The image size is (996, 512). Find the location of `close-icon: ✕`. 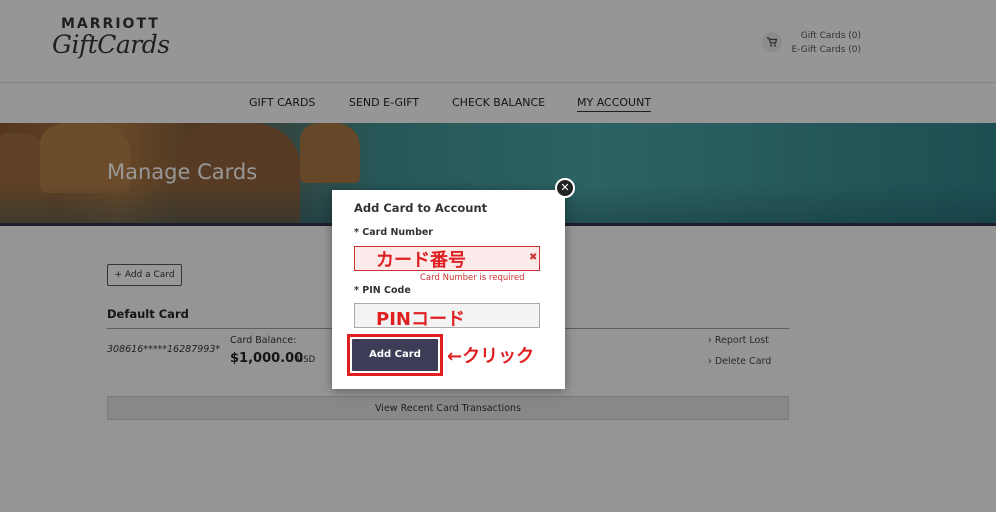

close-icon: ✕ is located at coordinates (565, 188).